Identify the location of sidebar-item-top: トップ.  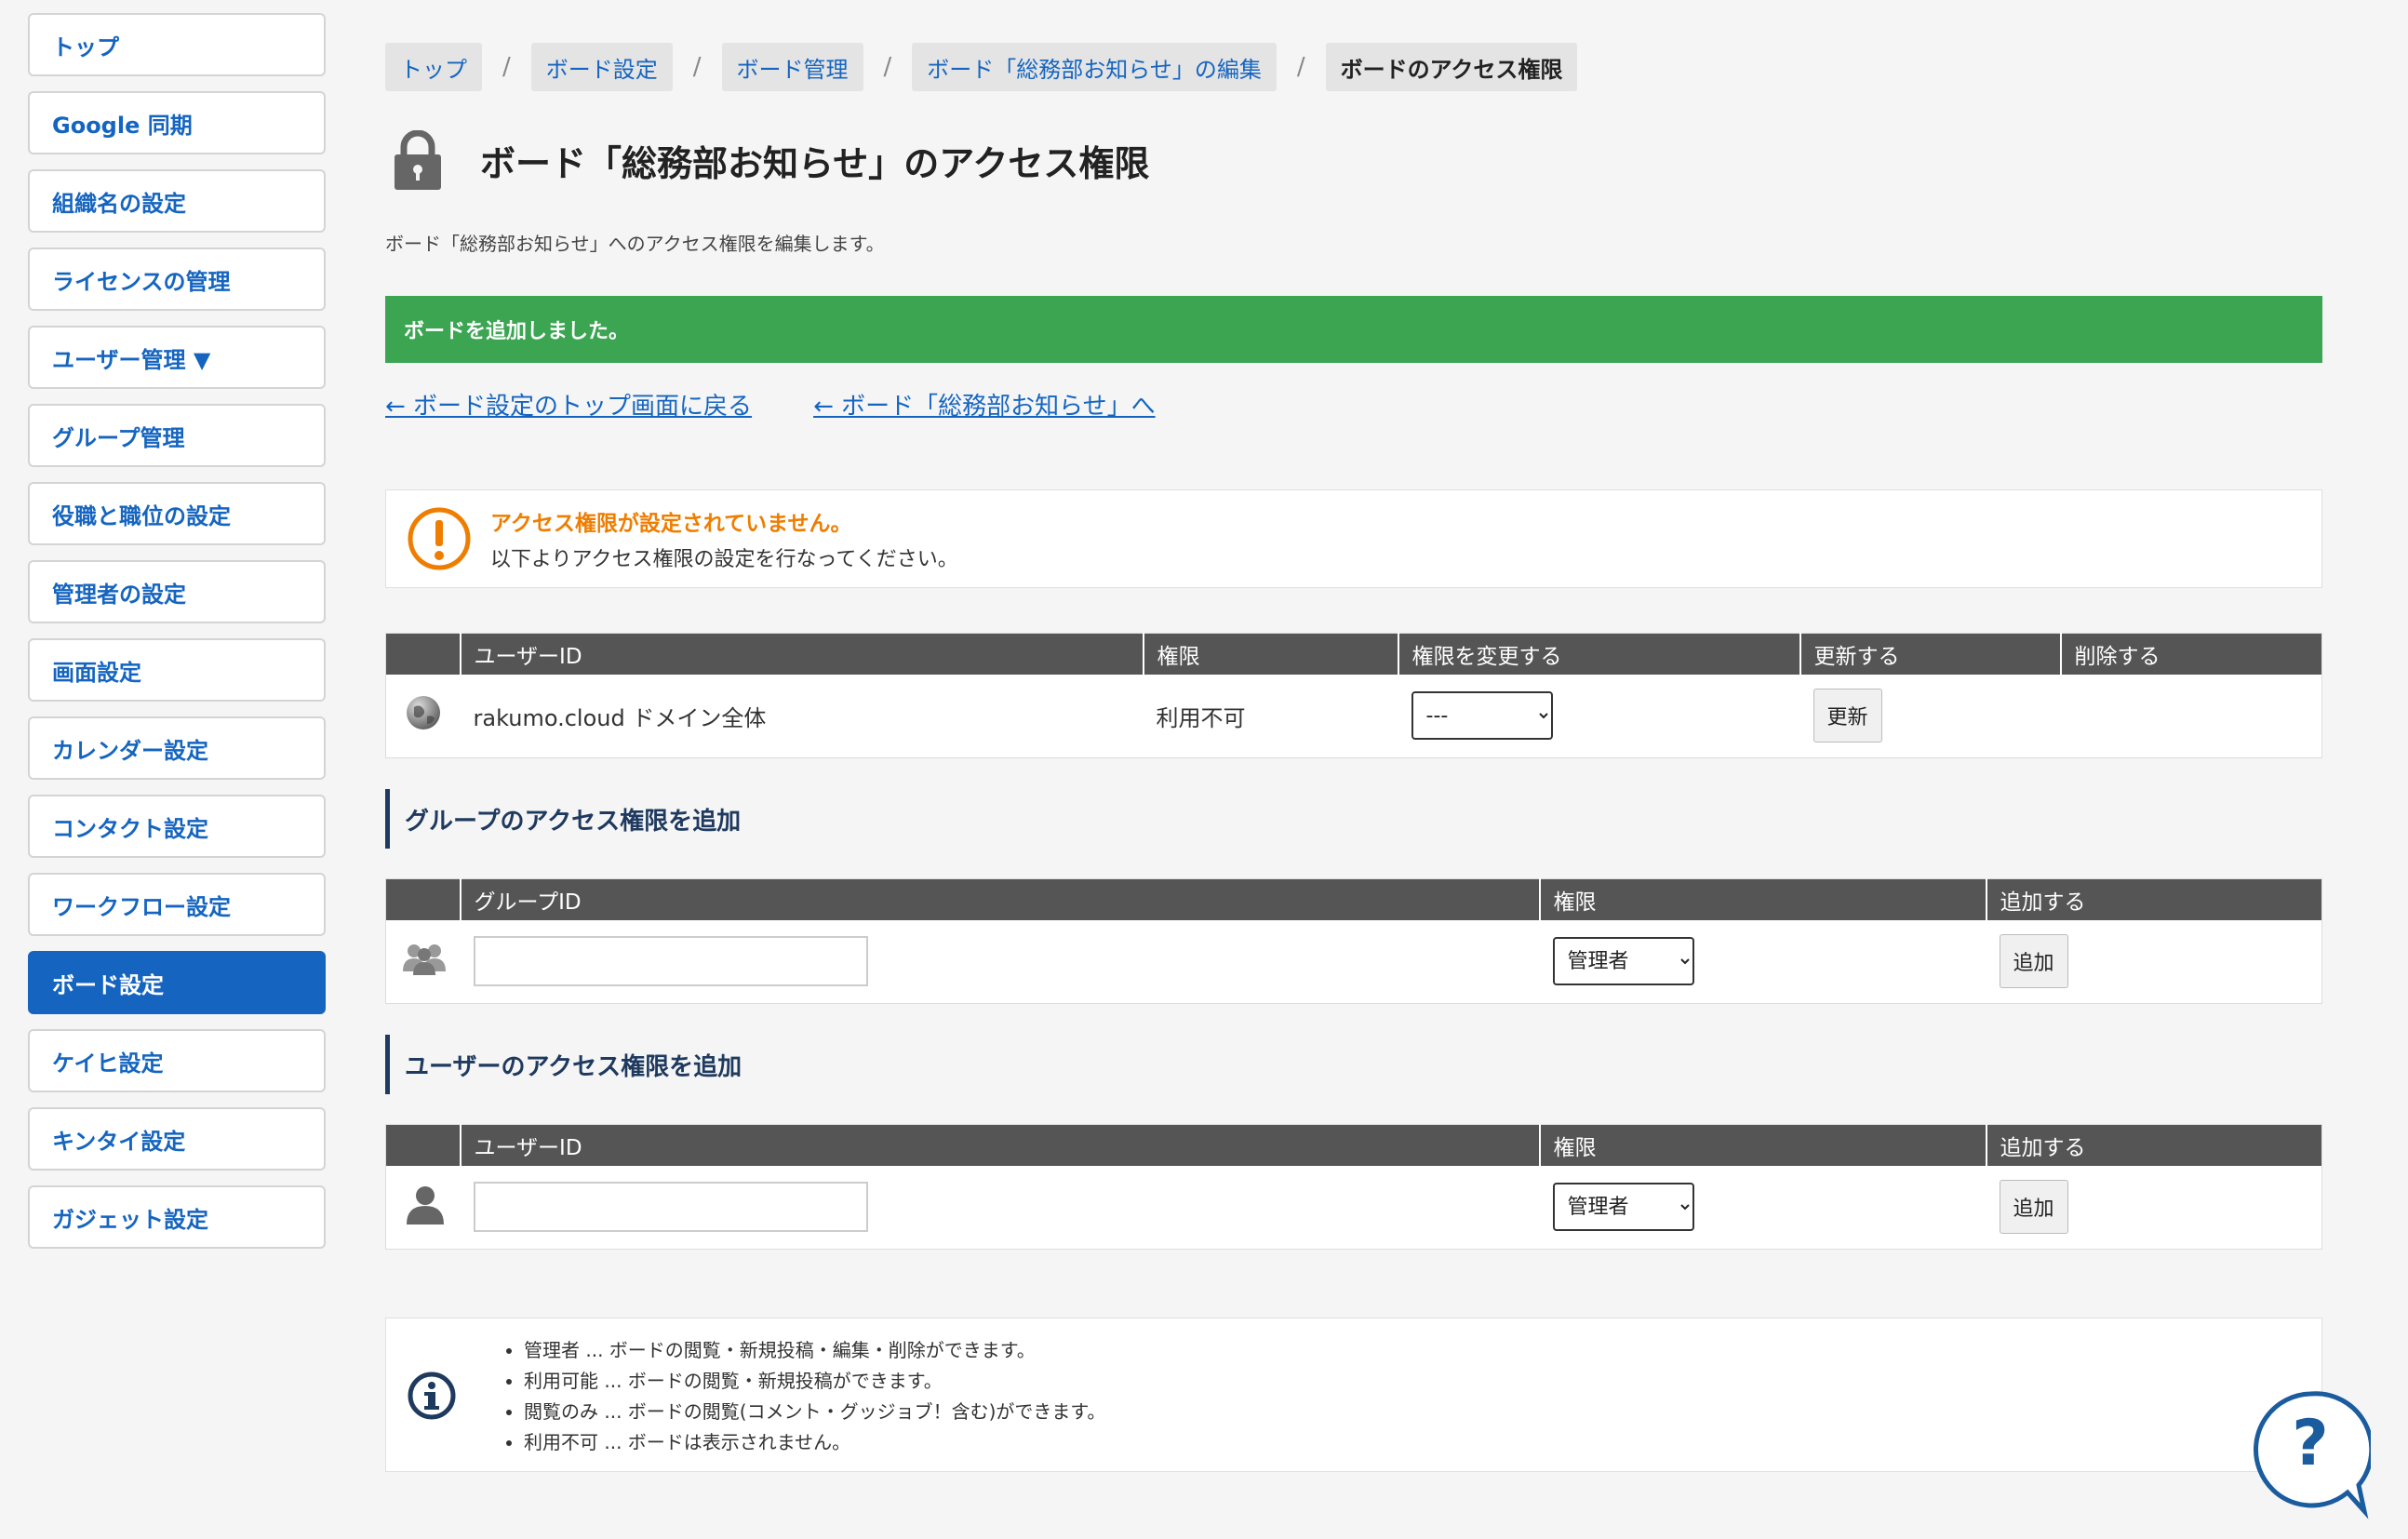
(177, 45).